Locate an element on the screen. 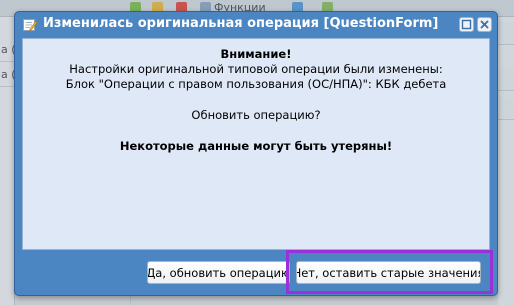 The width and height of the screenshot is (514, 305). data-loss-warning: Некоторые данные могут быть утеряны! is located at coordinates (256, 146).